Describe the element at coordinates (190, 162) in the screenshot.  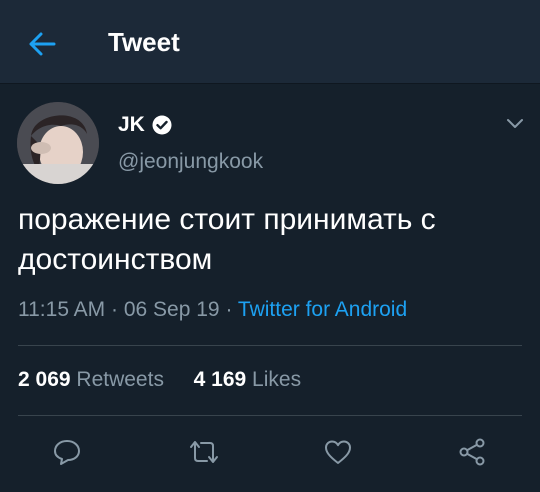
I see `author-handle: @jeonjungkook` at that location.